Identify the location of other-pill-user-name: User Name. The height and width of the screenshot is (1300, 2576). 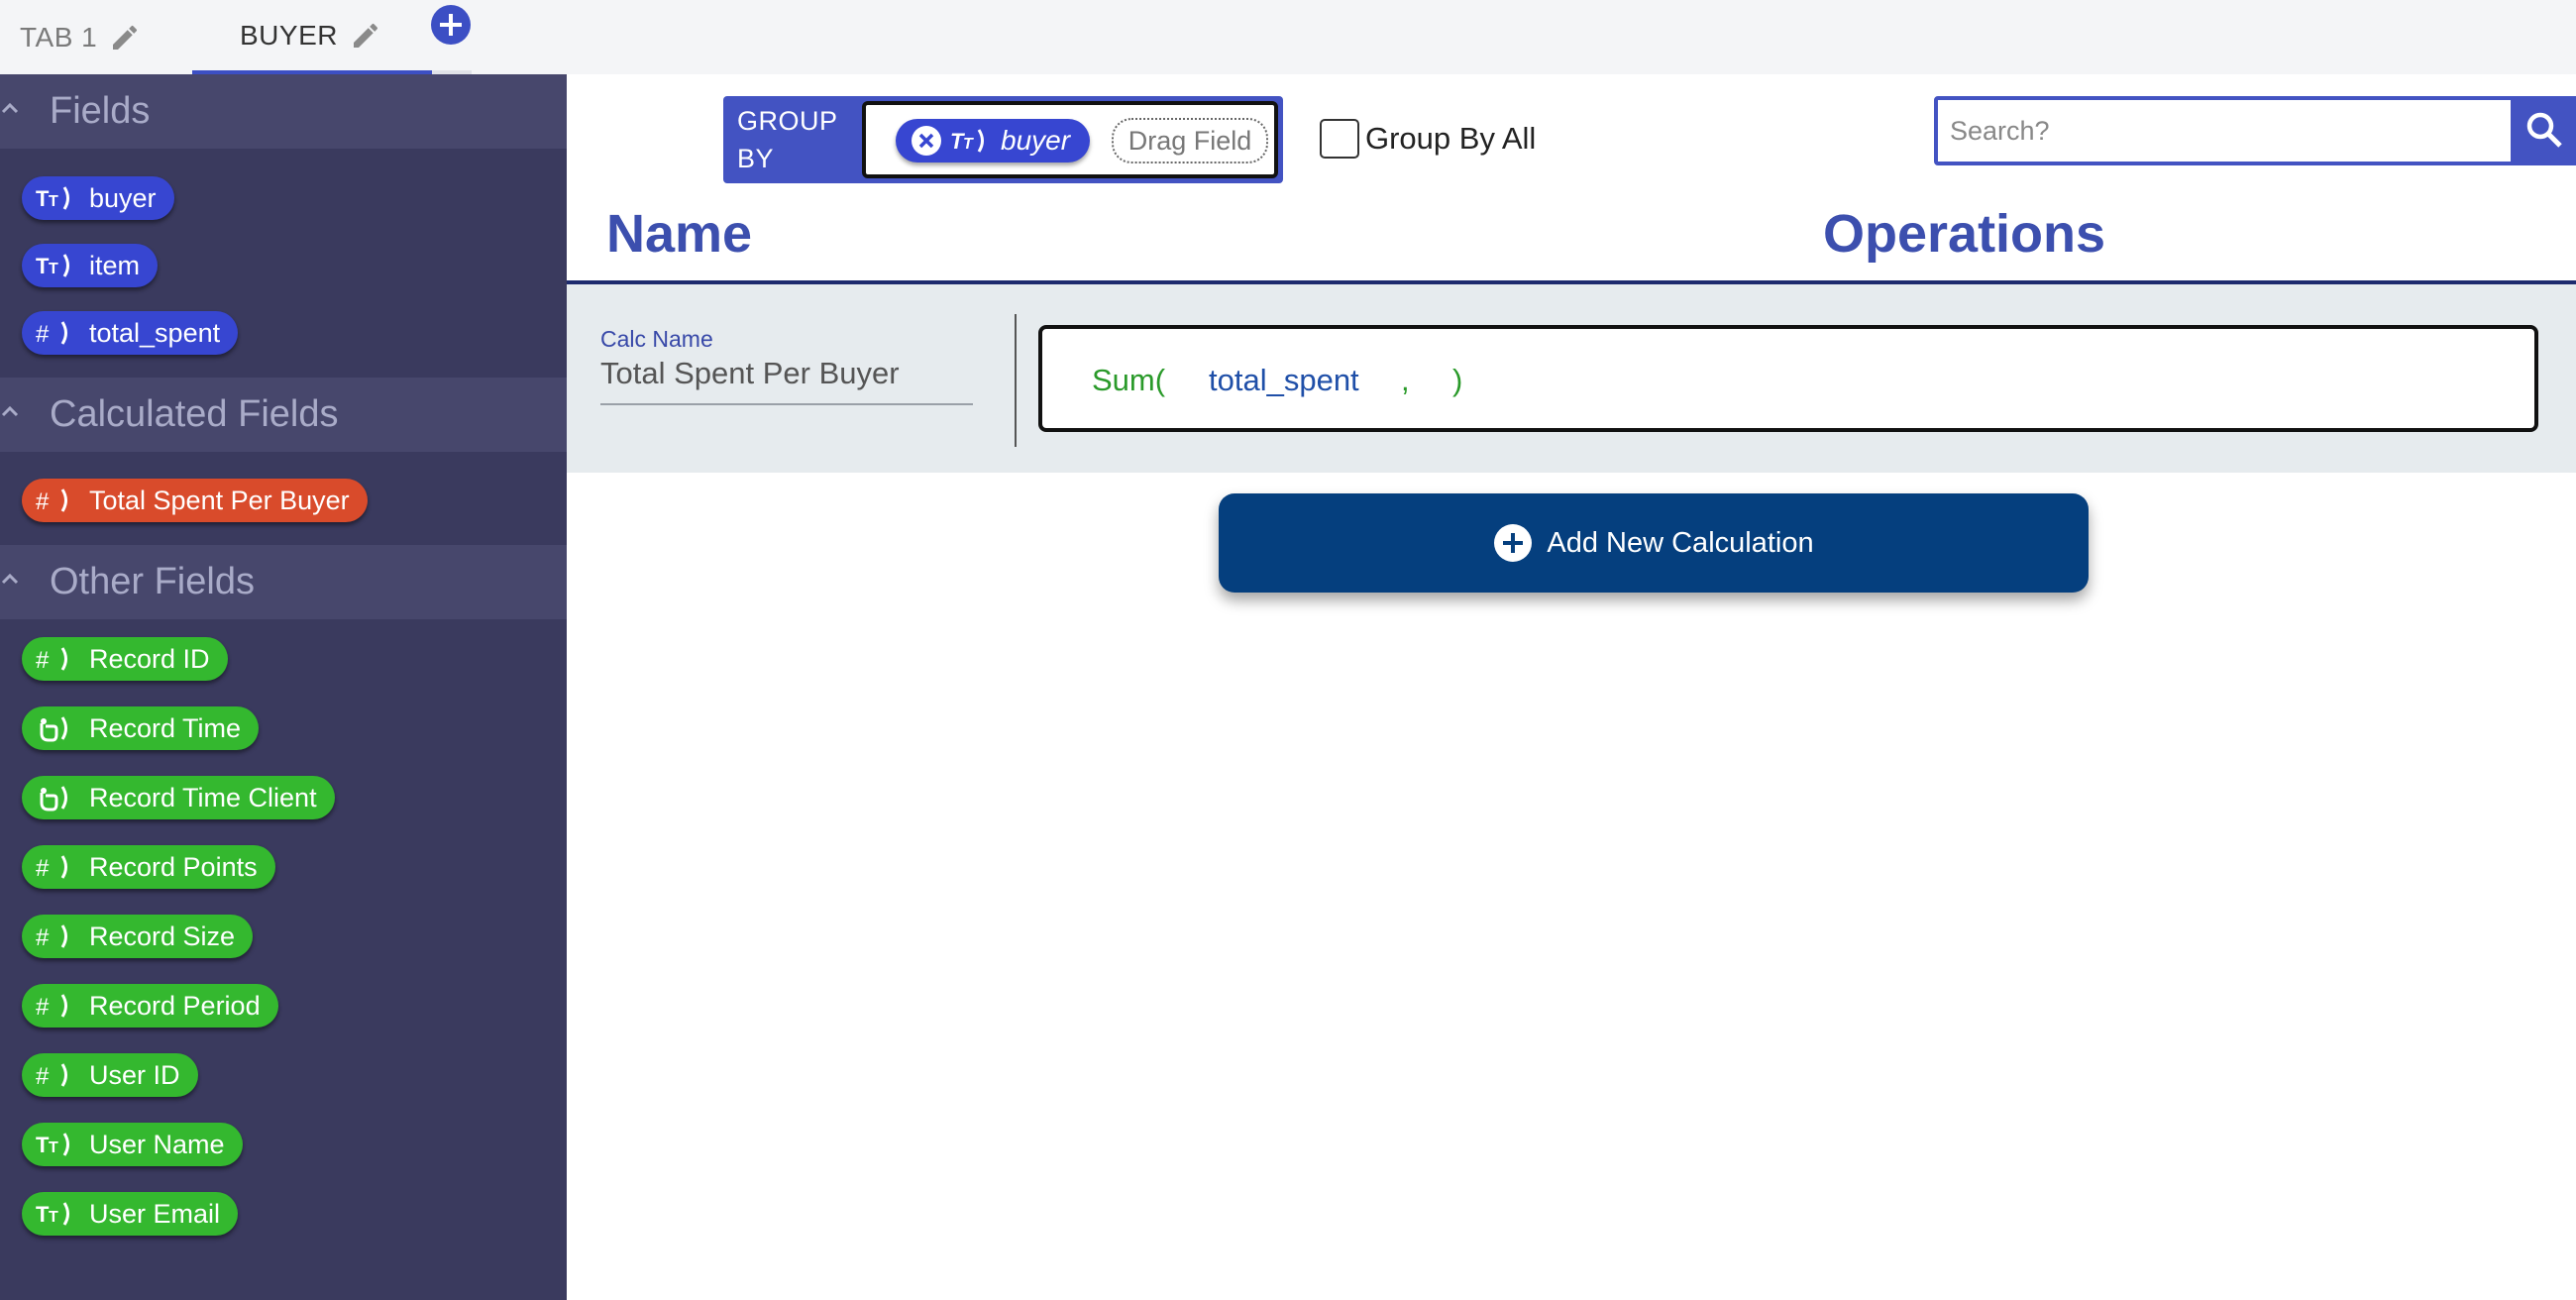
(132, 1144).